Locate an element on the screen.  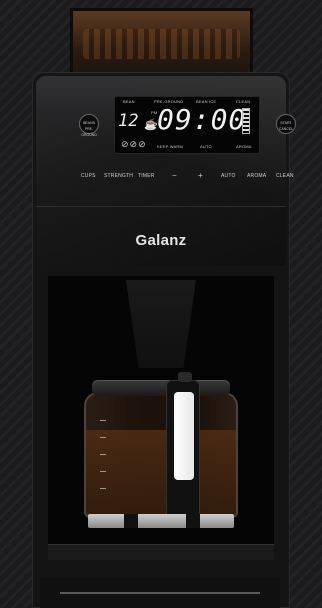
cups-button: CUPS is located at coordinates (88, 176).